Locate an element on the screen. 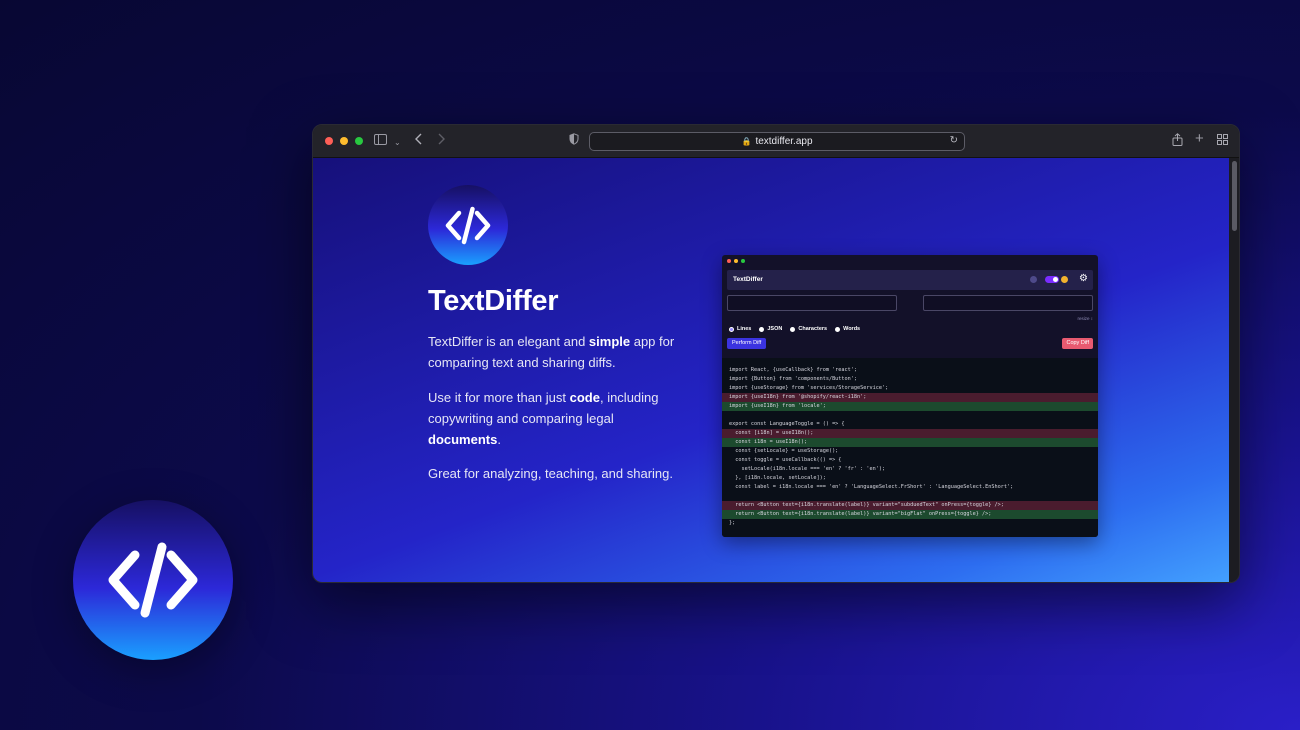 The height and width of the screenshot is (730, 1300). address-bar: 🔒 textdiffer.app ↻ is located at coordinates (777, 141).